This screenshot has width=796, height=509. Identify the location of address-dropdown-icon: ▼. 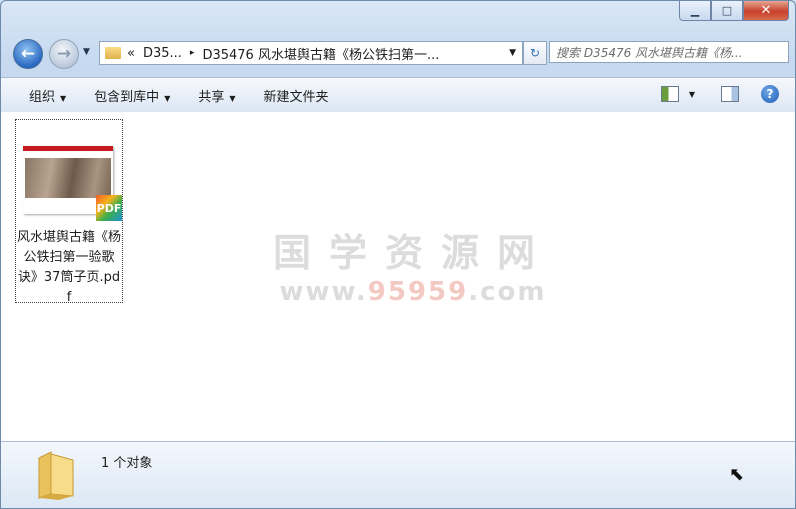
(512, 53).